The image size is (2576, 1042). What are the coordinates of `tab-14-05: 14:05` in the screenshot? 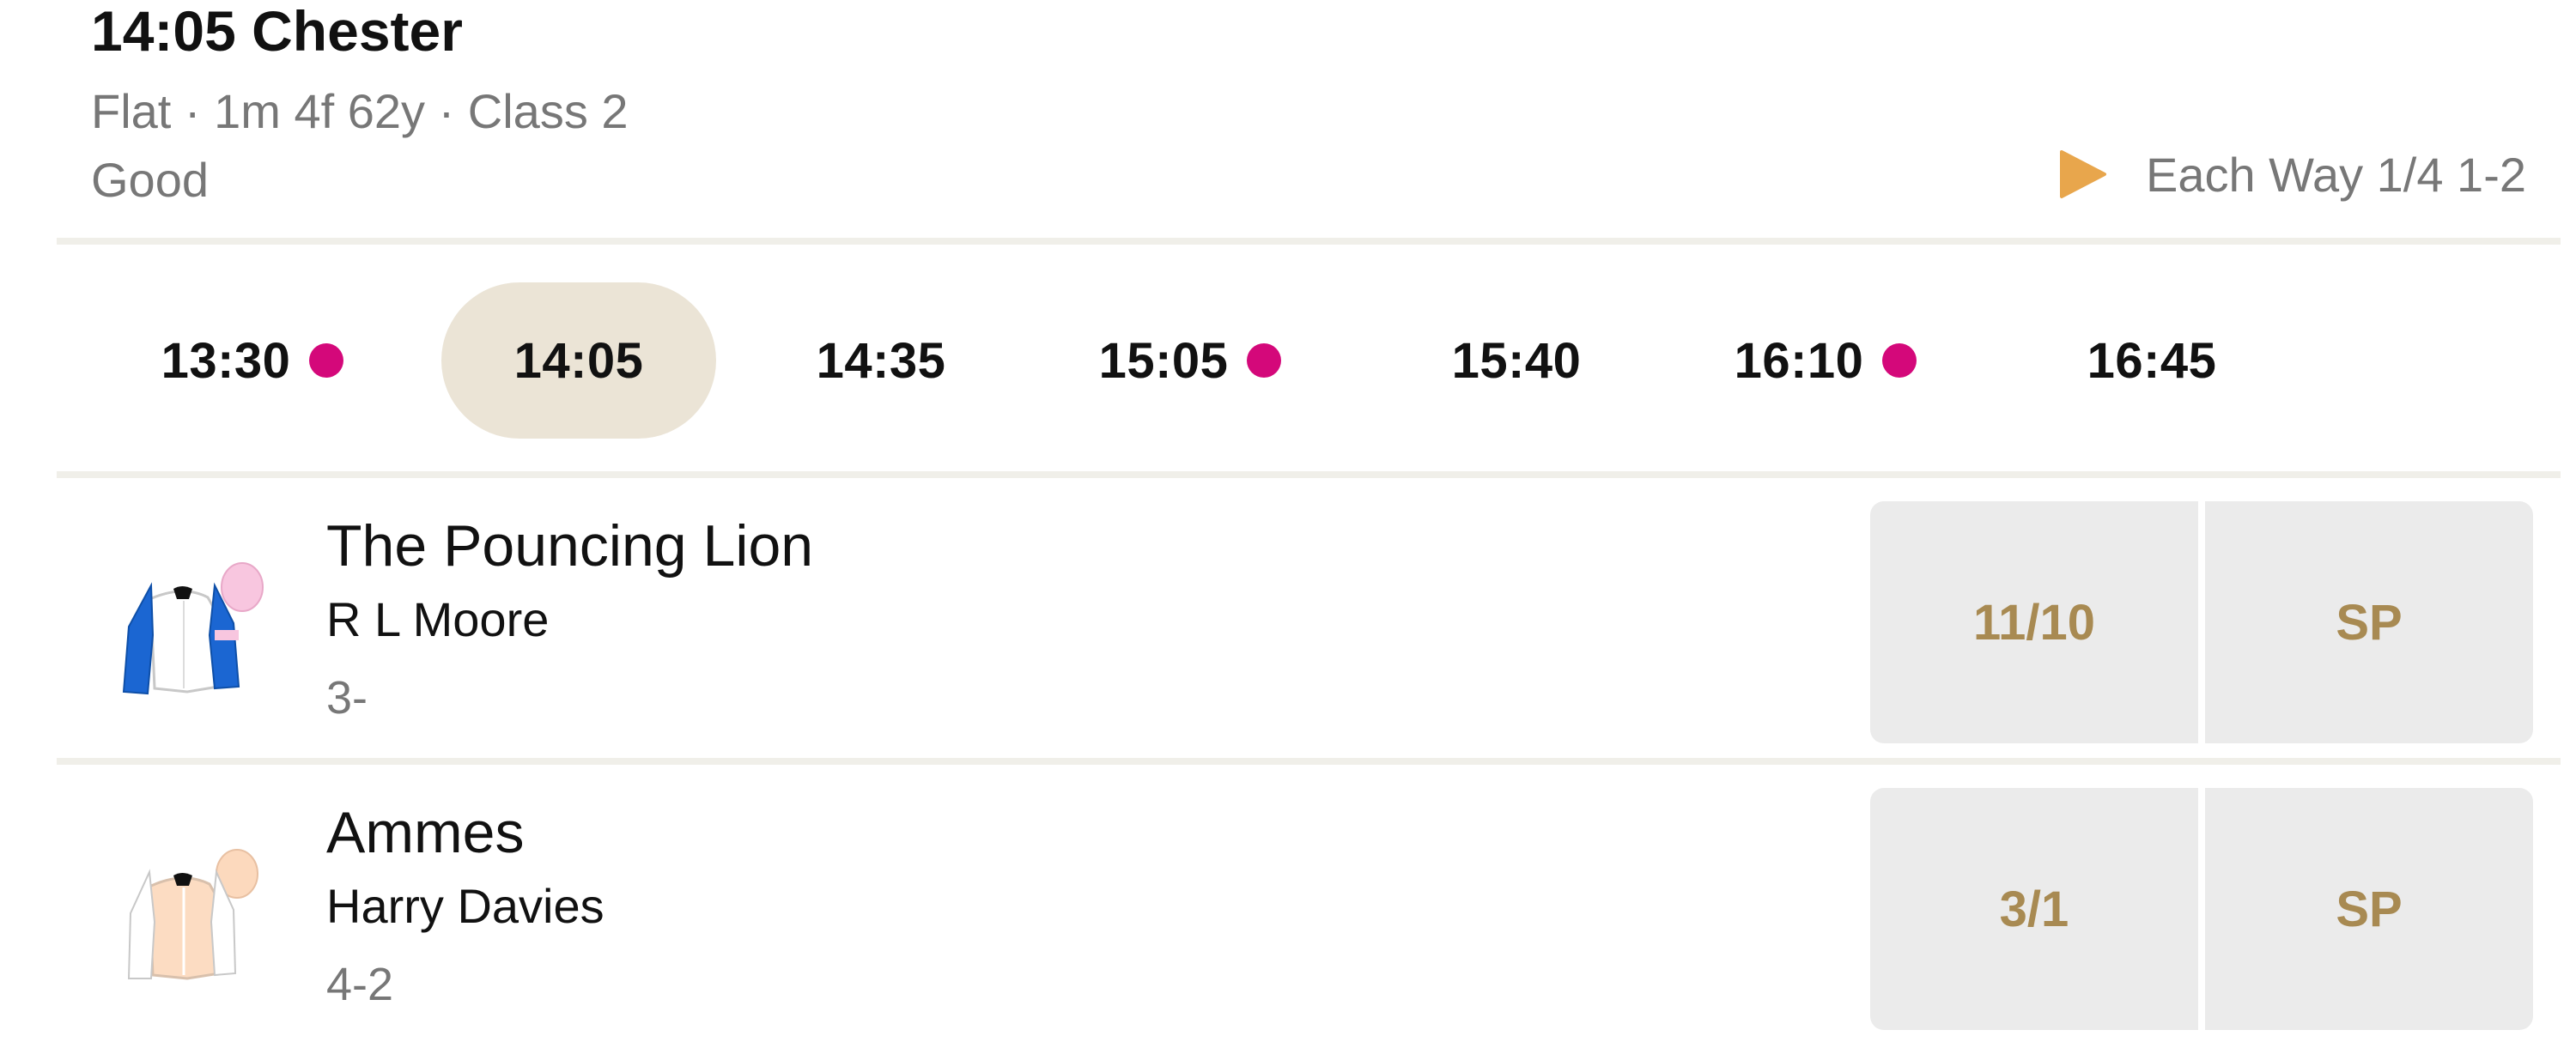 It's located at (578, 360).